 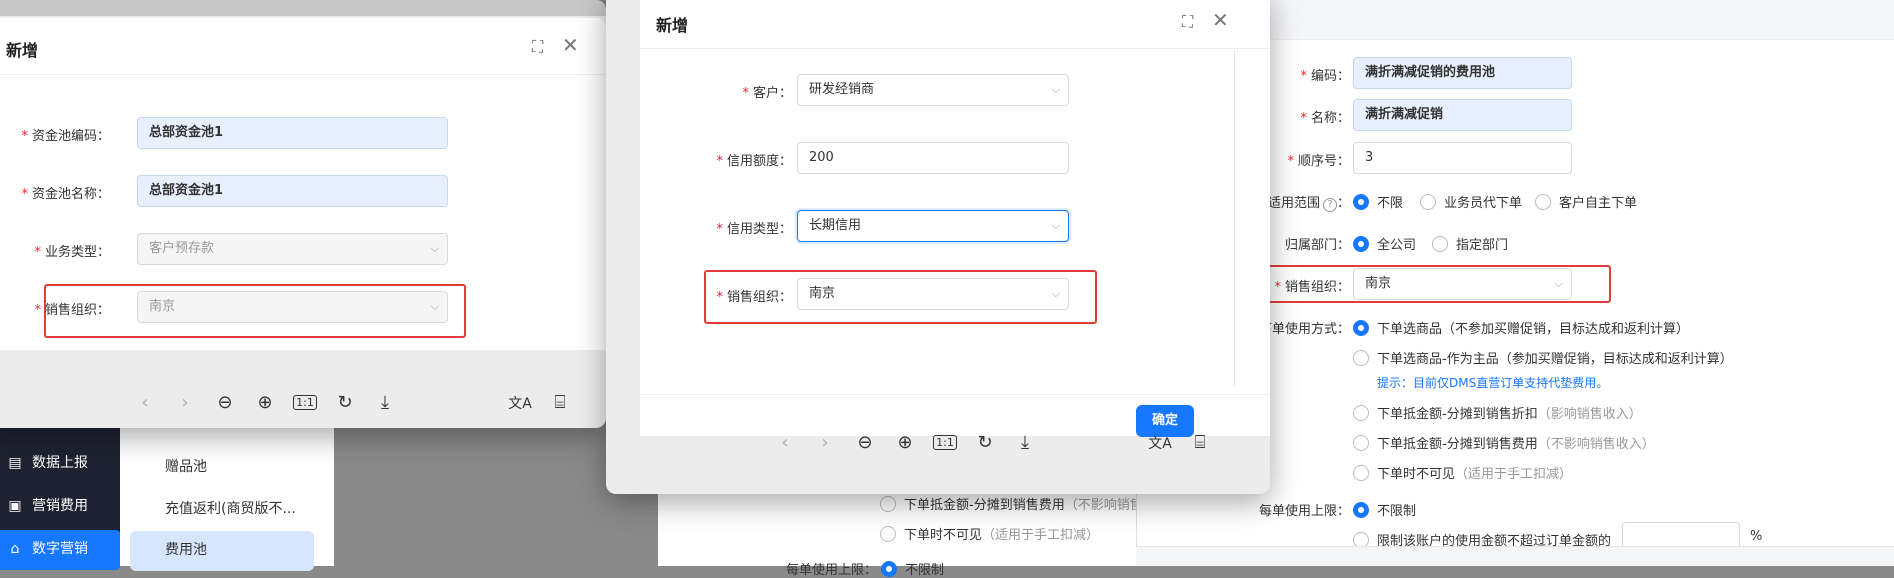 What do you see at coordinates (1325, 76) in the screenshot?
I see `code-label: * 编码：` at bounding box center [1325, 76].